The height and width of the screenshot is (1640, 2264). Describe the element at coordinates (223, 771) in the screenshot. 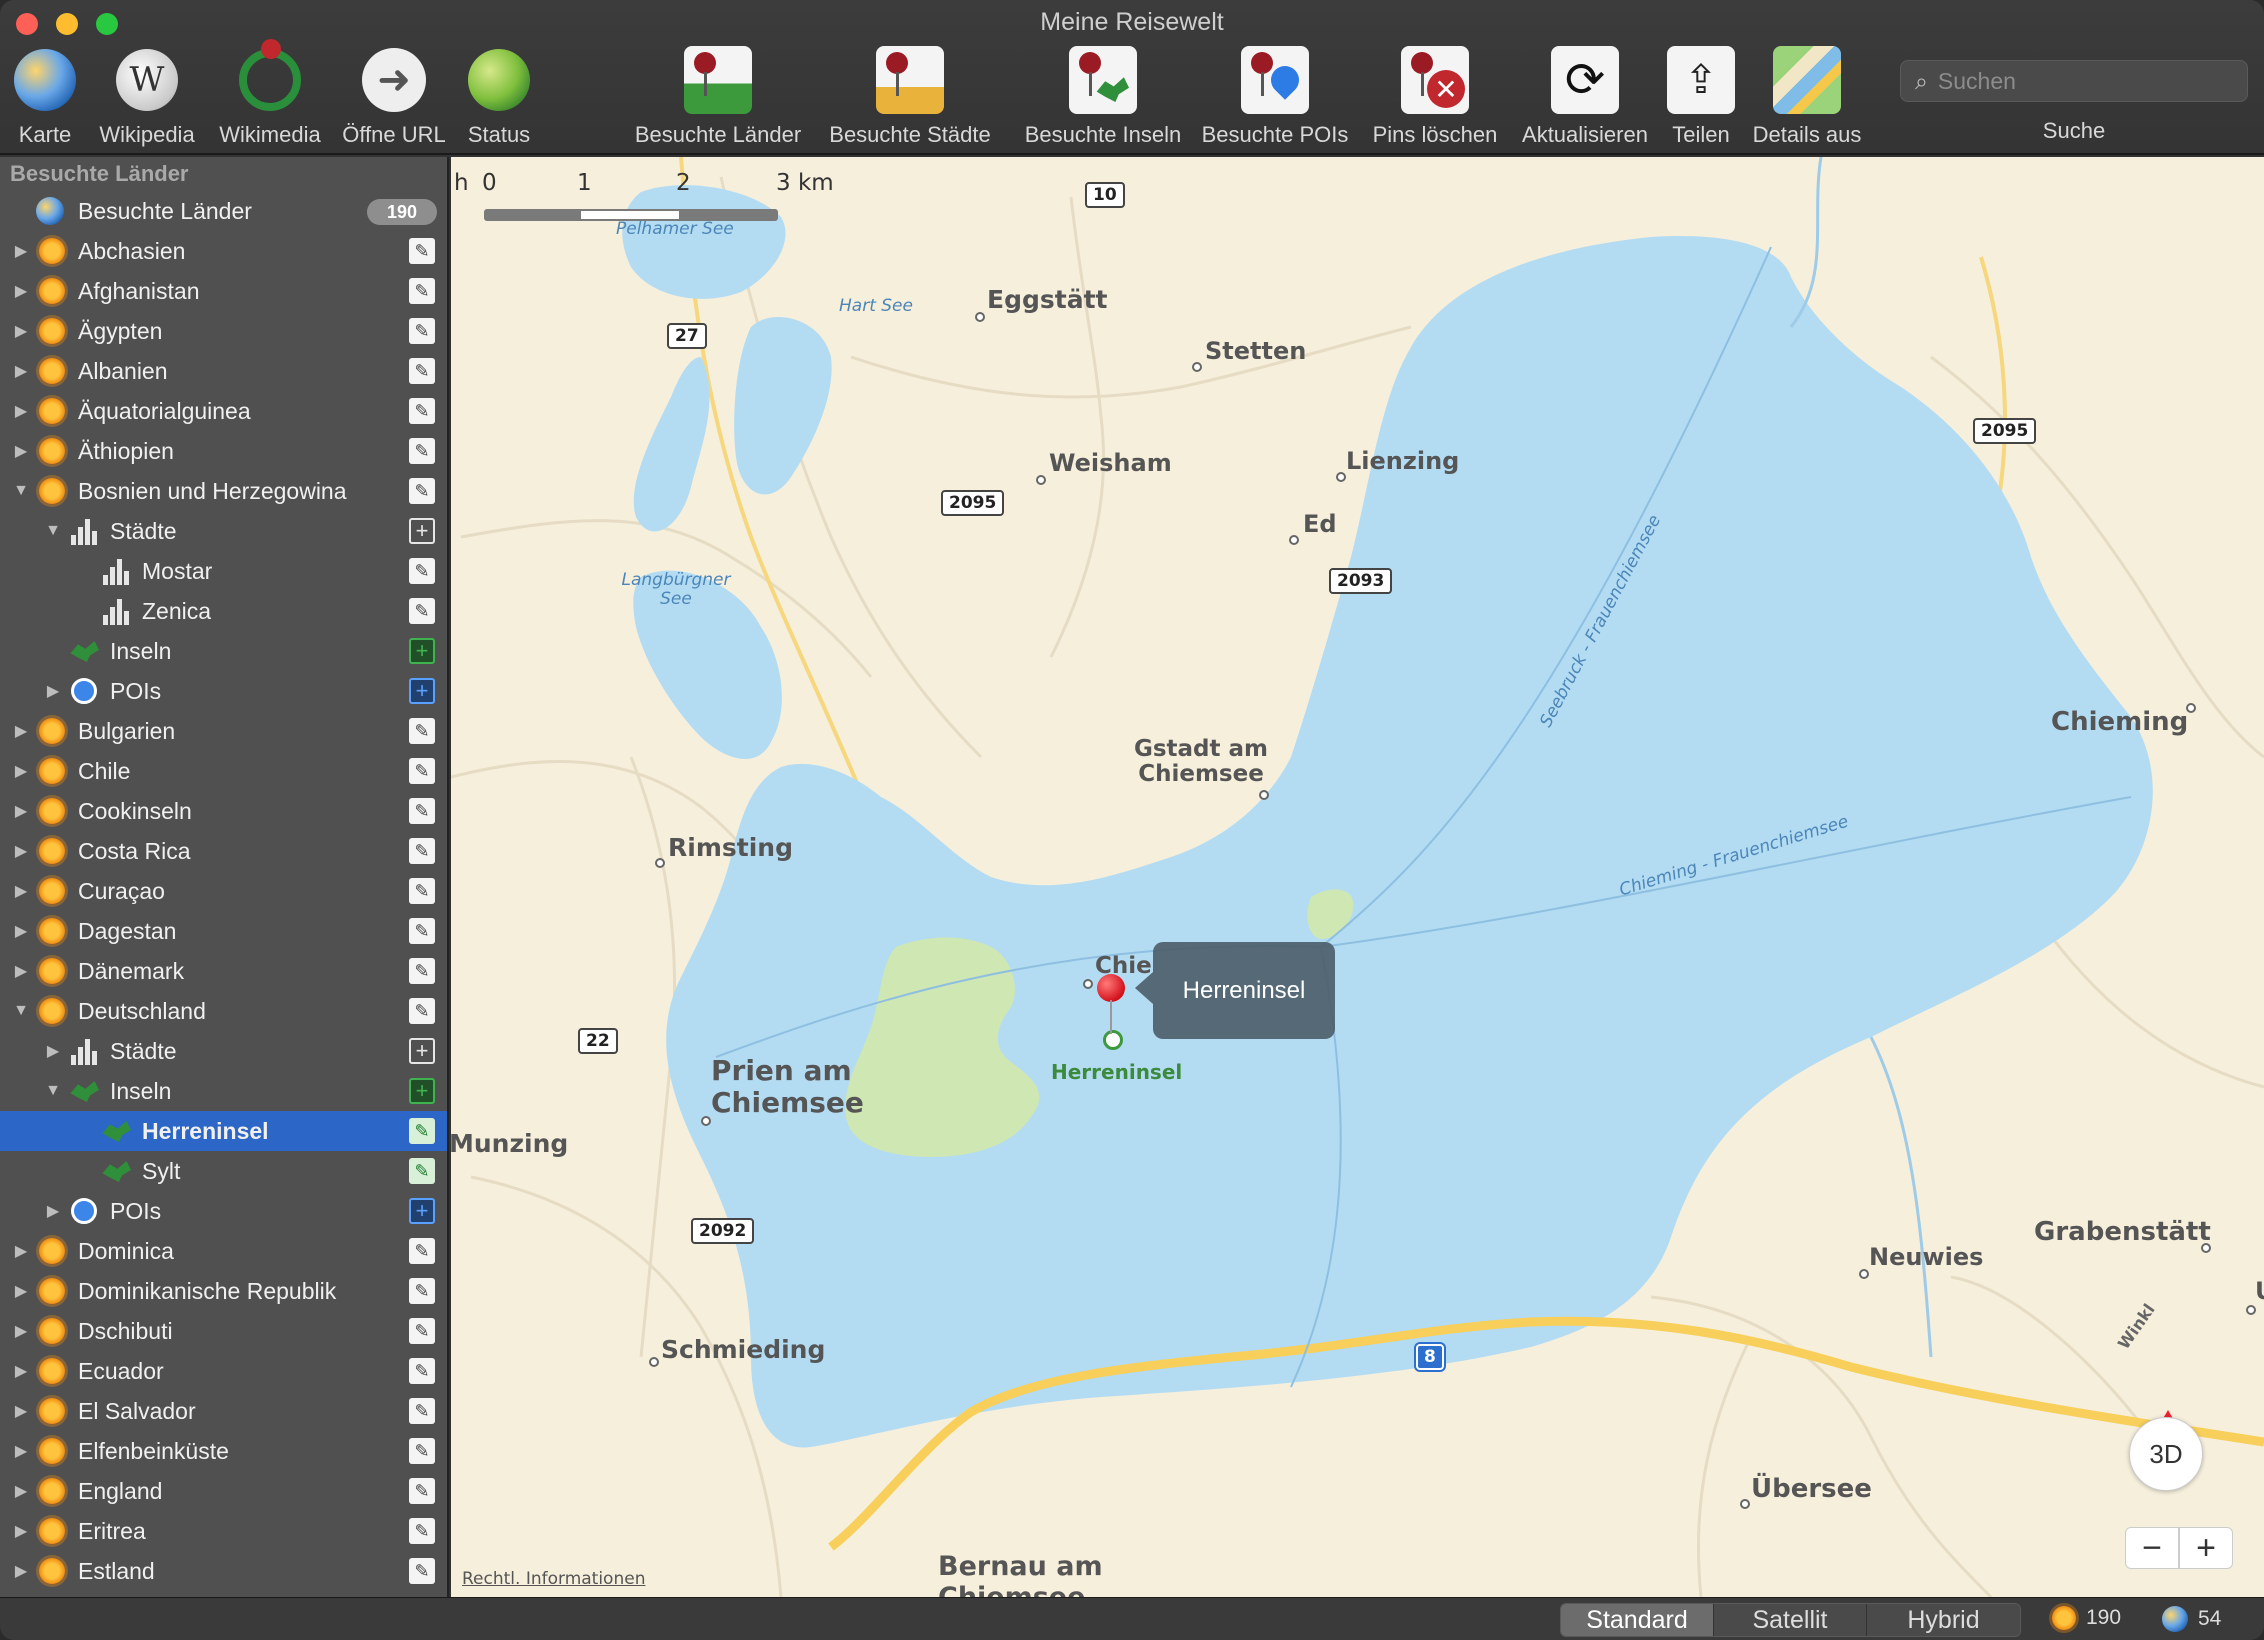

I see `sidebar-row-chile: ▶ Chile ✎` at that location.